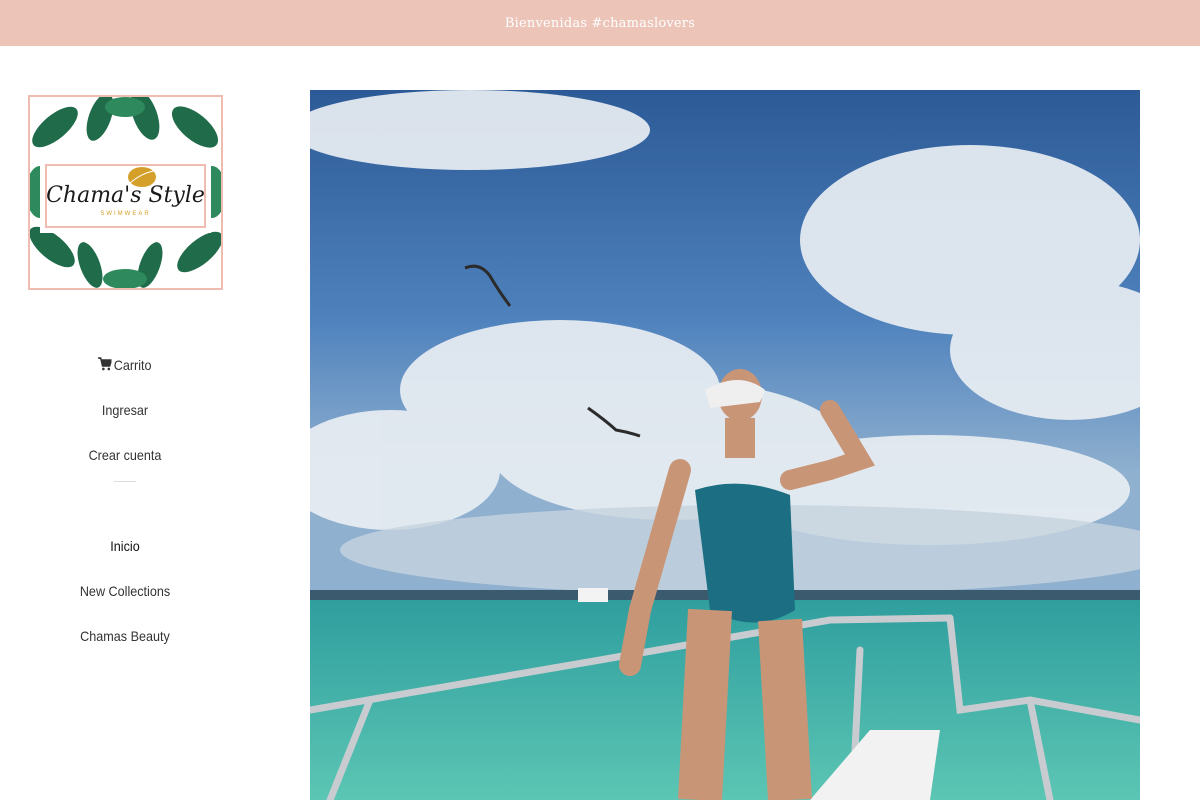 The width and height of the screenshot is (1200, 800). What do you see at coordinates (125, 195) in the screenshot?
I see `logo-wordmark: Chama's Style` at bounding box center [125, 195].